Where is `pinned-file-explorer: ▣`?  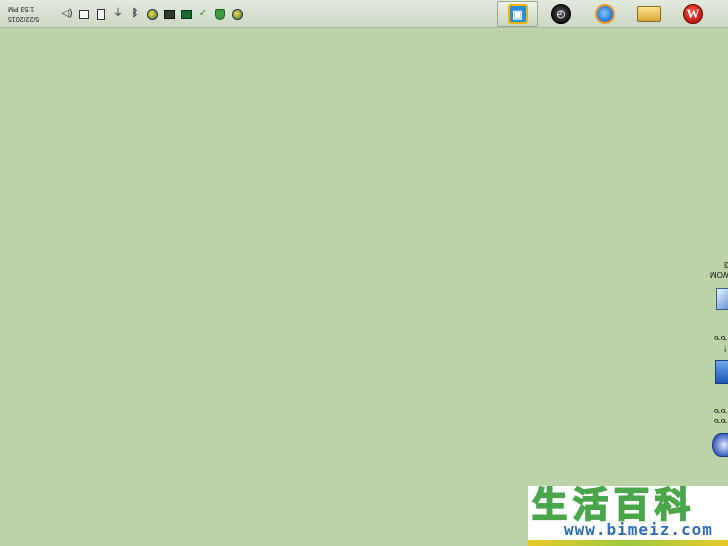 pinned-file-explorer: ▣ is located at coordinates (517, 14).